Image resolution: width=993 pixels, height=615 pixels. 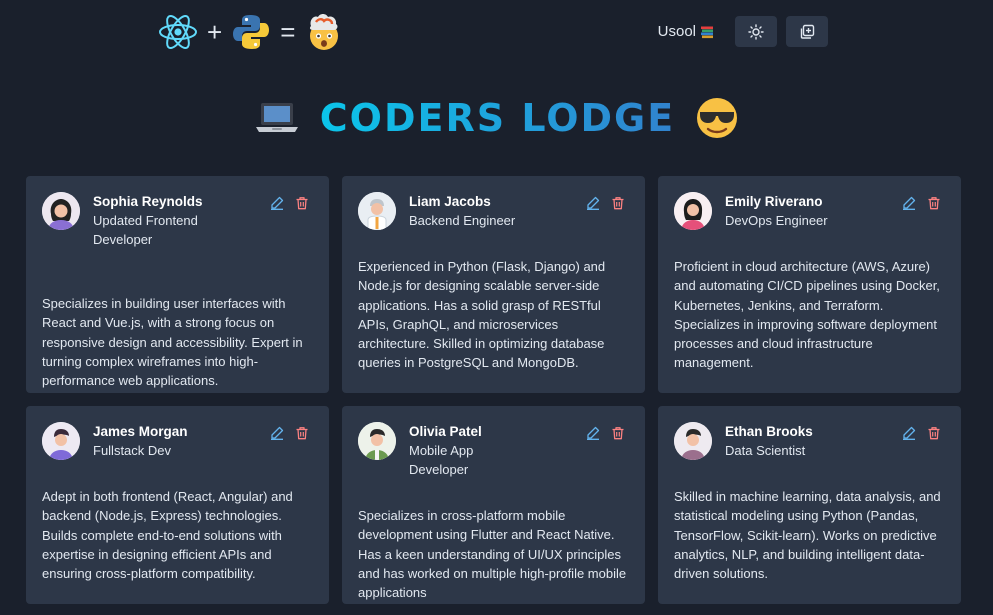 I want to click on exploding-head-icon, so click(x=324, y=32).